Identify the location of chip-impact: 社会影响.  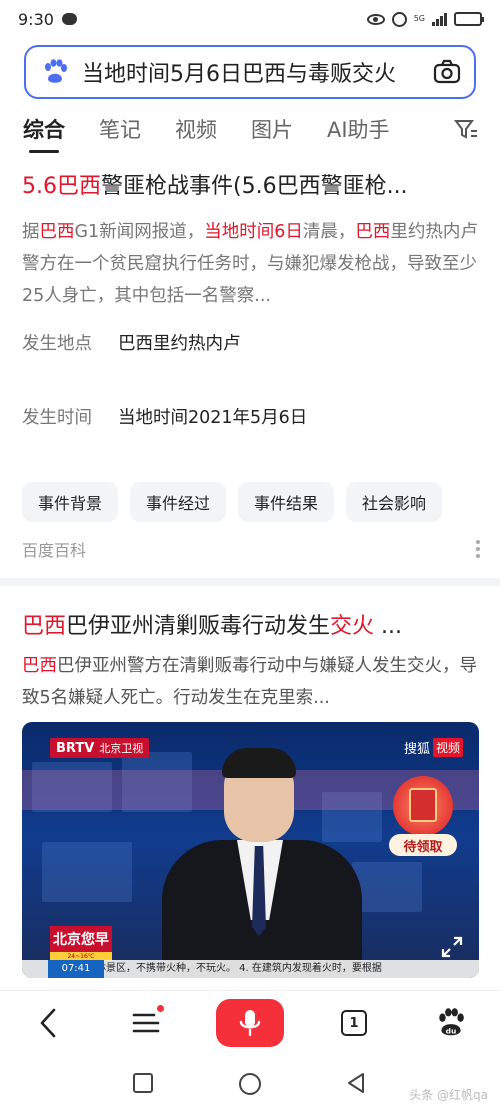
(394, 502).